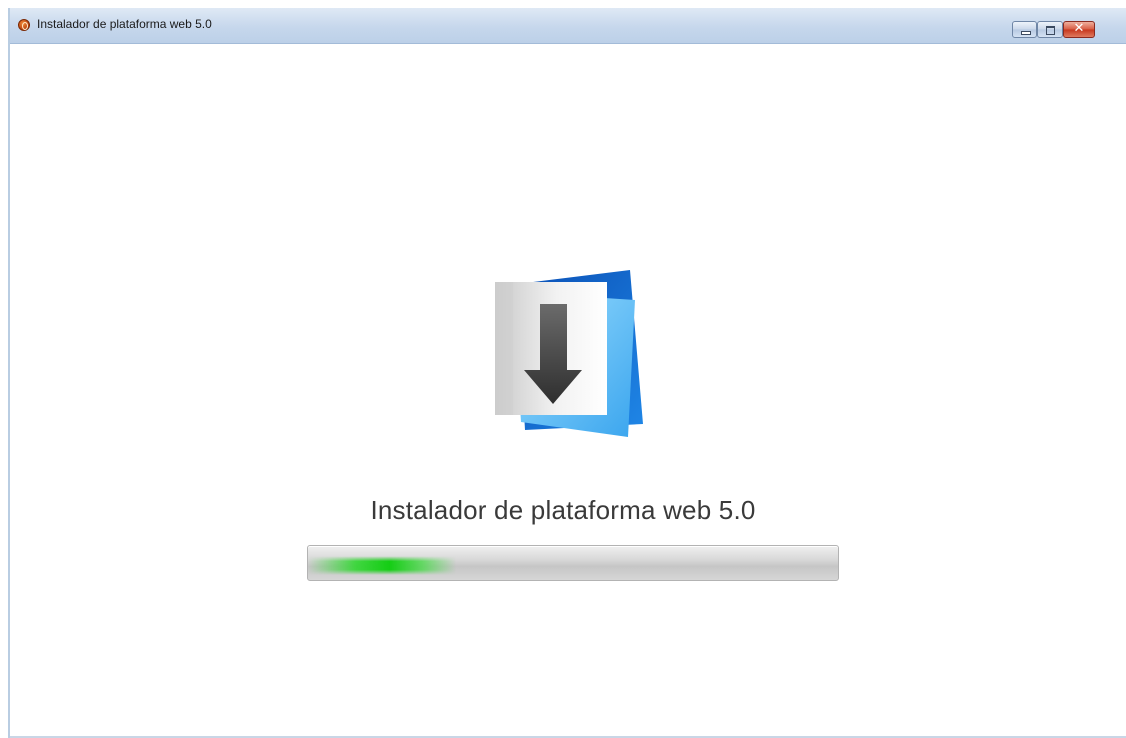 The height and width of the screenshot is (738, 1126). I want to click on maximize-button, so click(1050, 29).